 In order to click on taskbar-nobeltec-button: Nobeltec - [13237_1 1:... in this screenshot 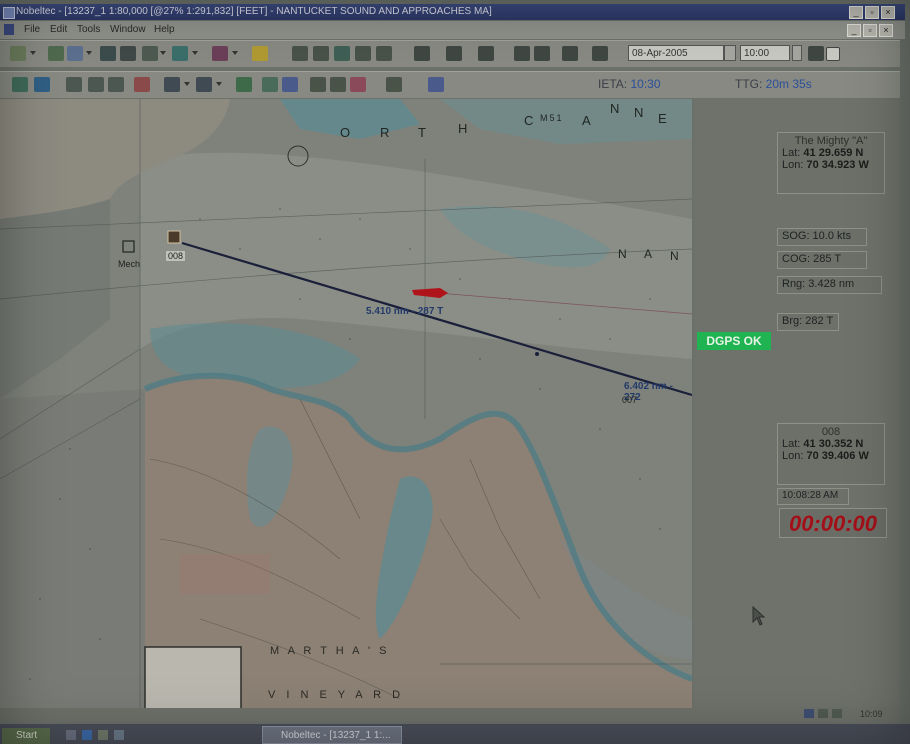, I will do `click(332, 735)`.